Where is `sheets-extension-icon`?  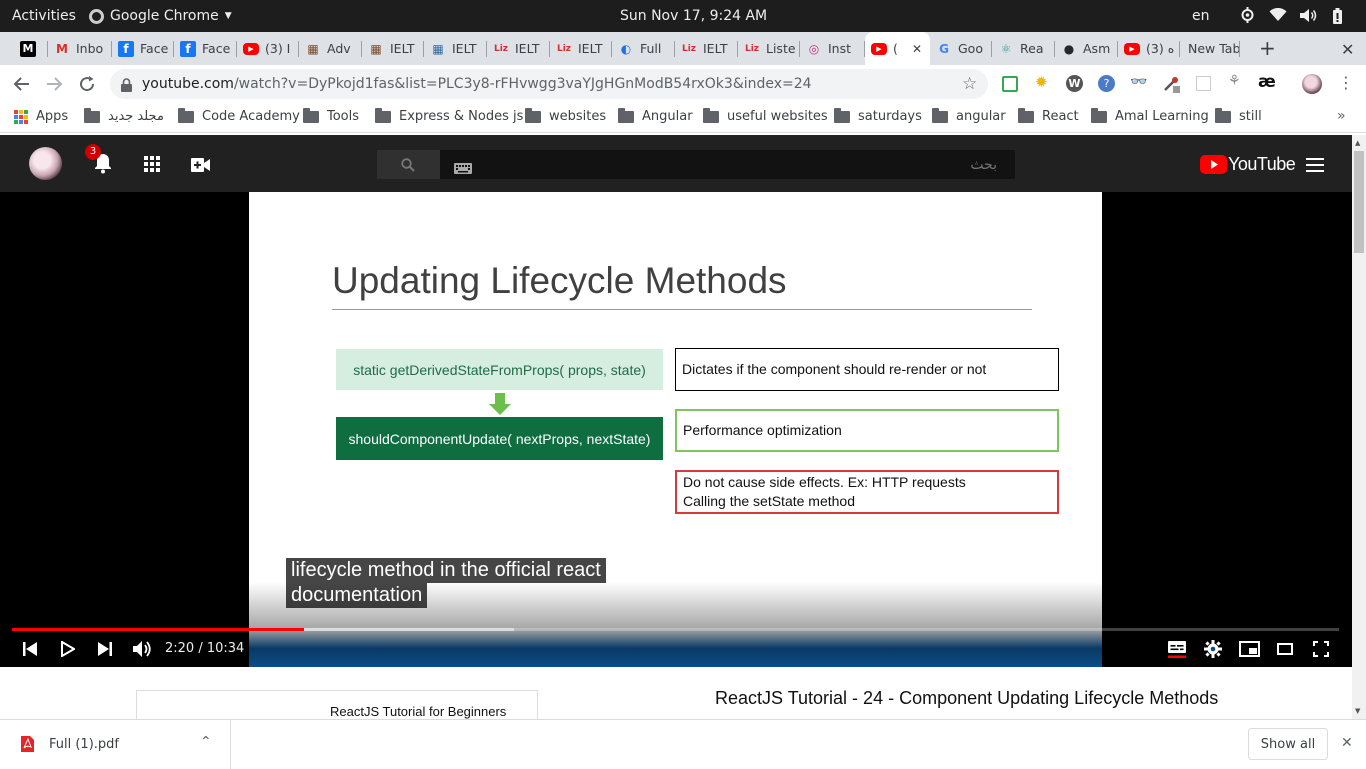 sheets-extension-icon is located at coordinates (1010, 84).